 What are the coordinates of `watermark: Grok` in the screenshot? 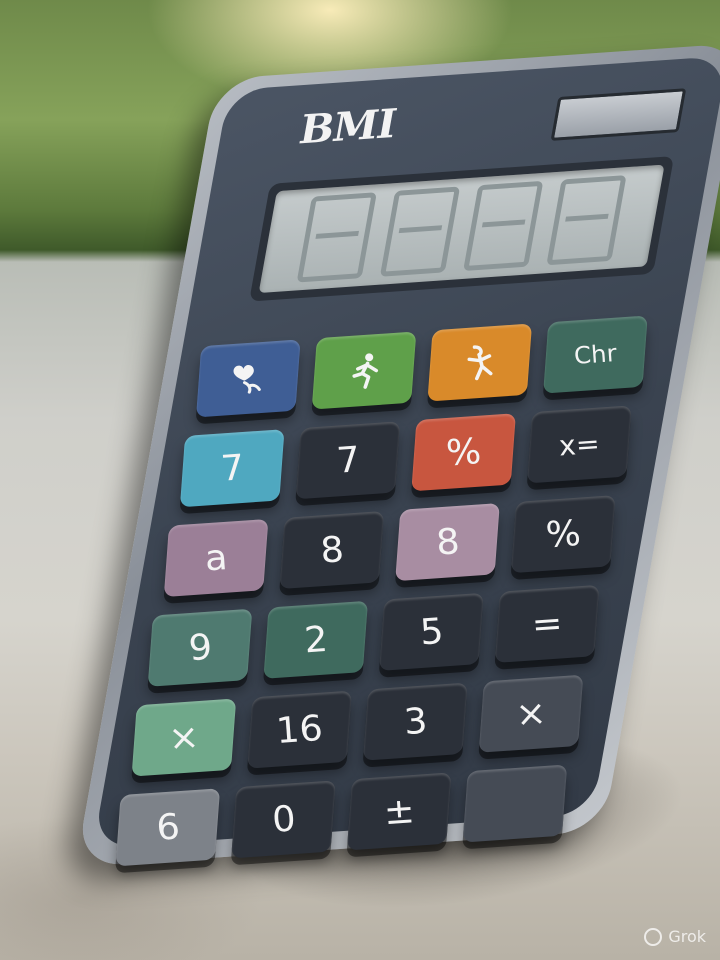 It's located at (675, 936).